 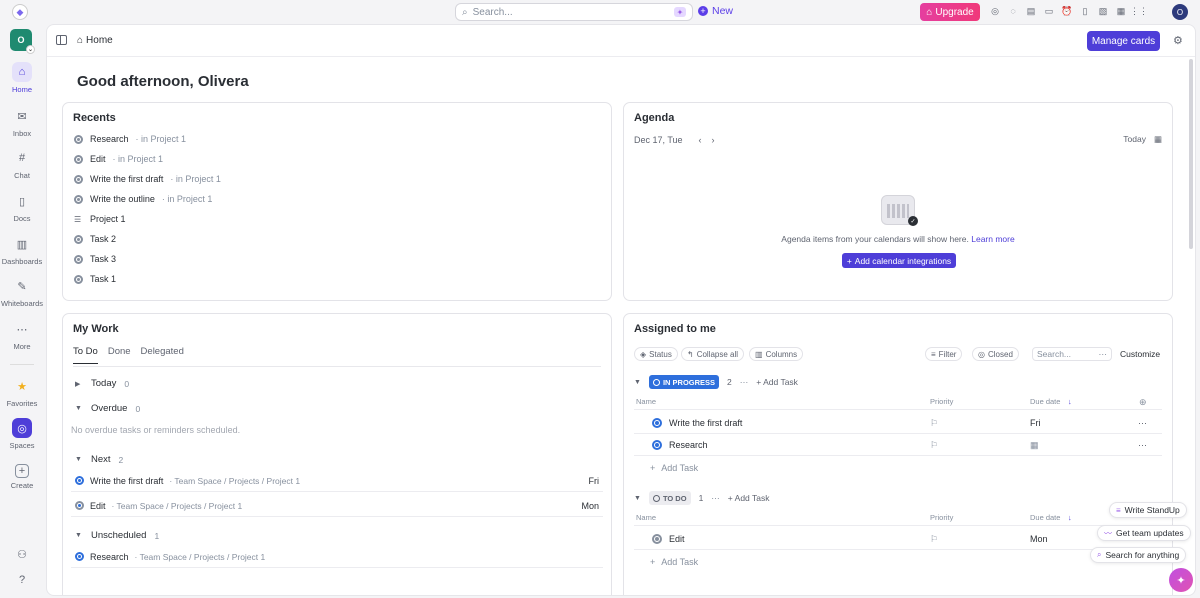 I want to click on breadcrumb: ⌂ Home, so click(x=95, y=40).